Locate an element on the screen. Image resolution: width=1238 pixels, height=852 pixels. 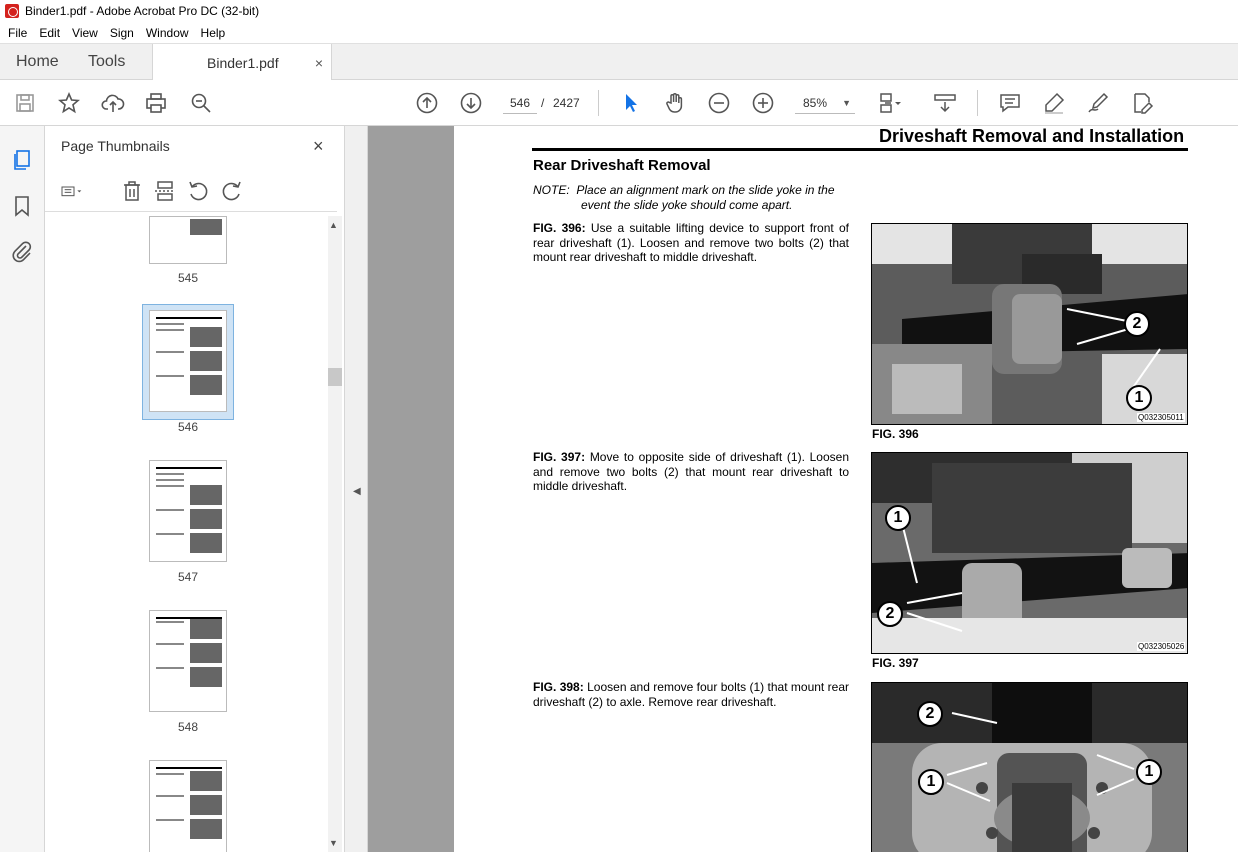
scroll-up-arrow-icon: ▲ is located at coordinates (333, 225).